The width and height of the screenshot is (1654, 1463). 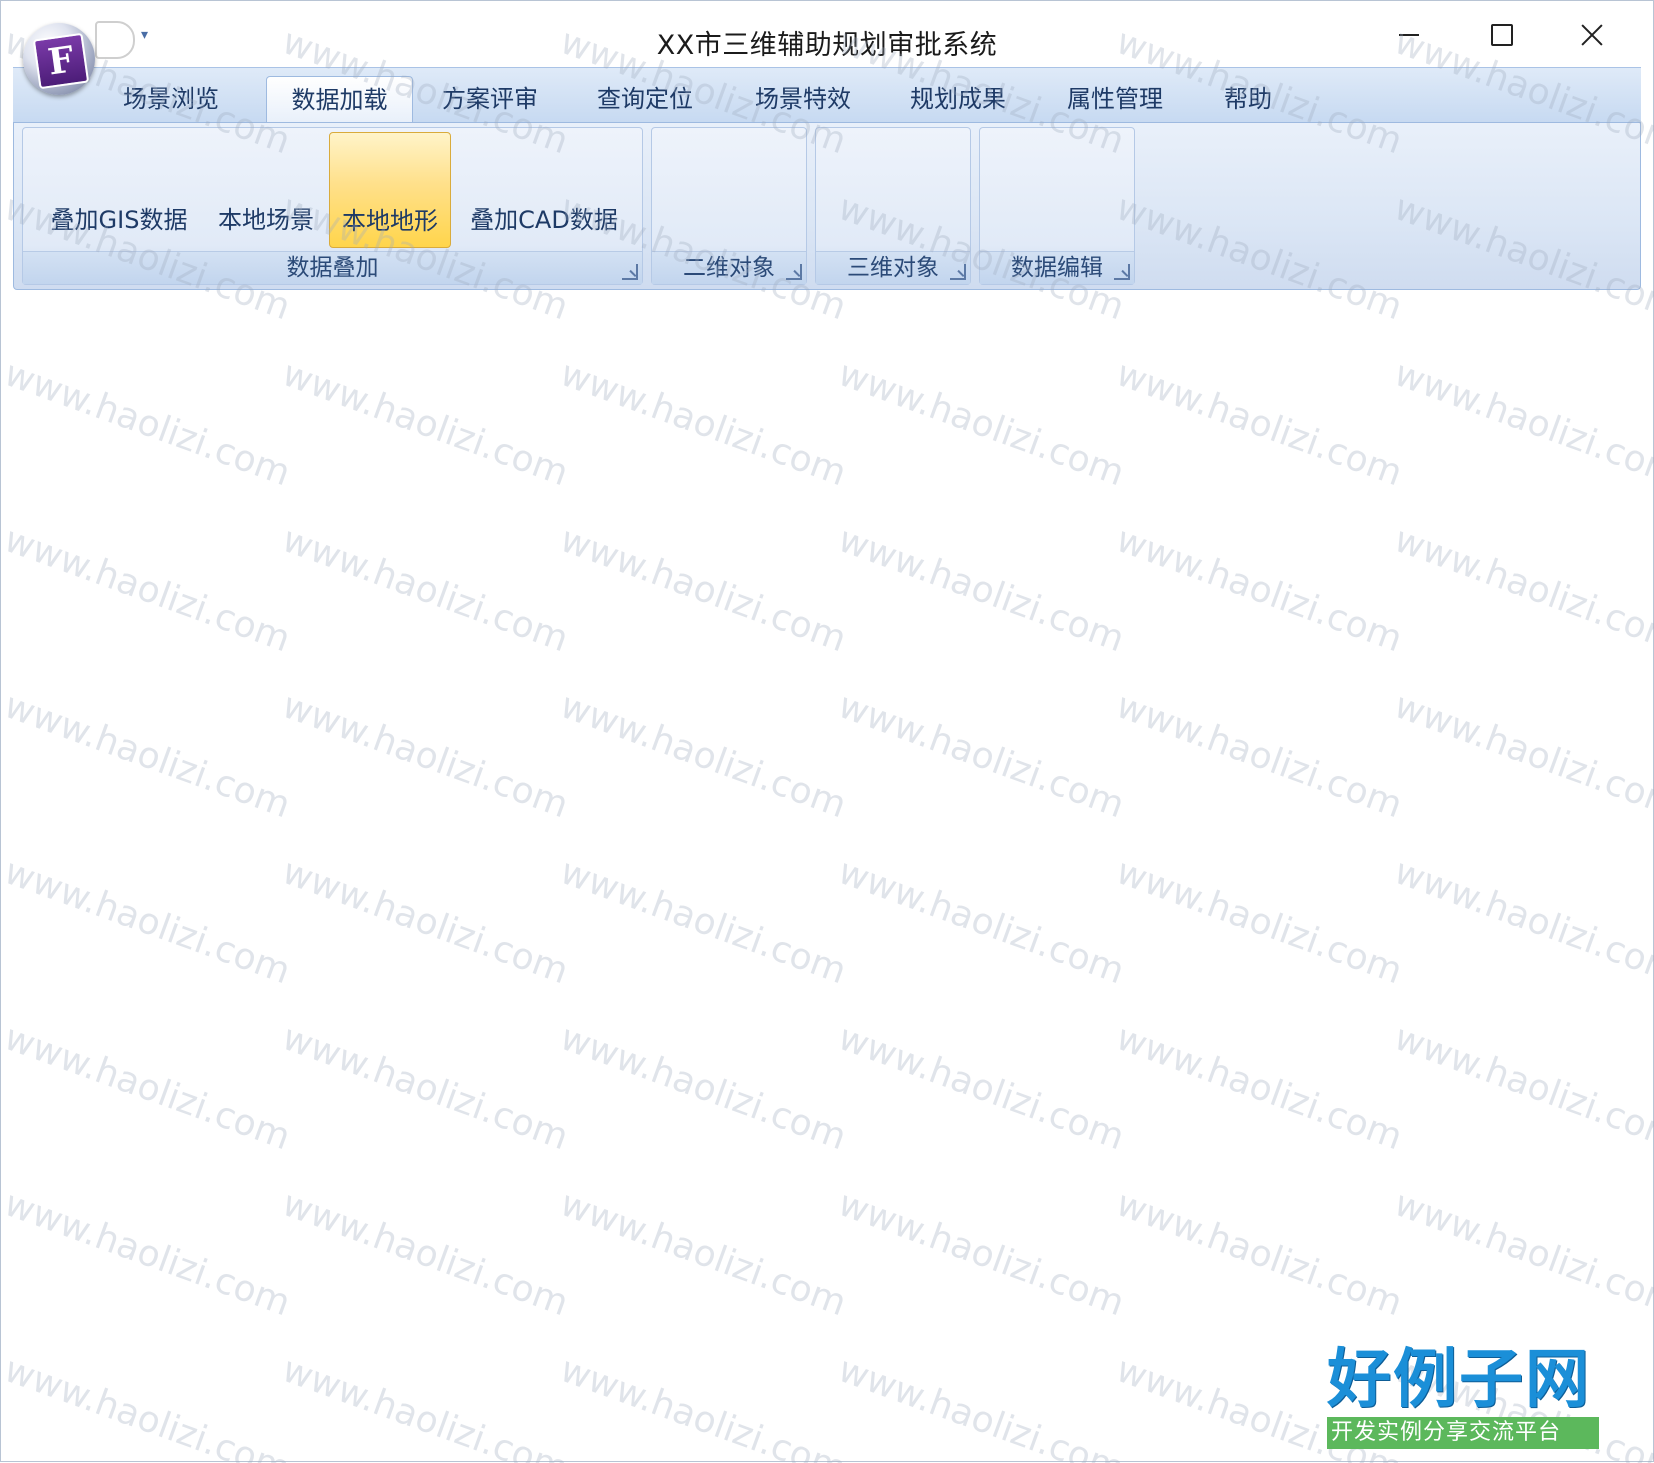 What do you see at coordinates (958, 100) in the screenshot?
I see `tab-planning-results: 规划成果` at bounding box center [958, 100].